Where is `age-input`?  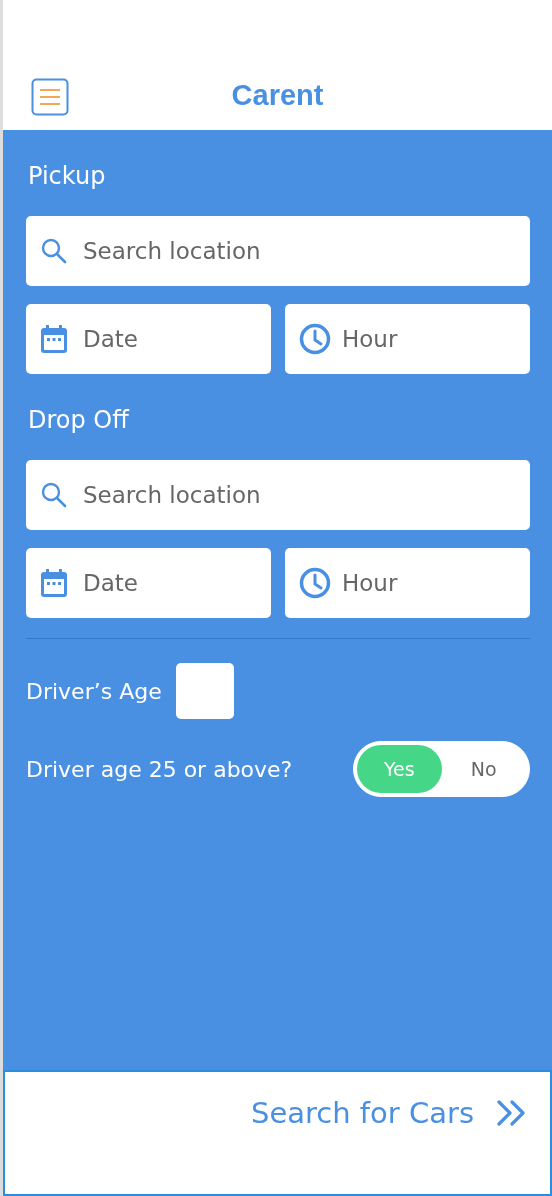
age-input is located at coordinates (204, 691).